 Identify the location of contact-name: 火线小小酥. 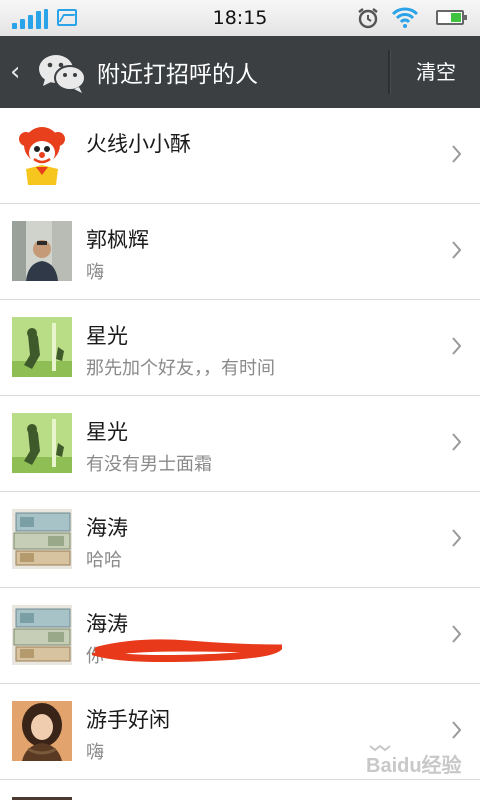
(138, 144).